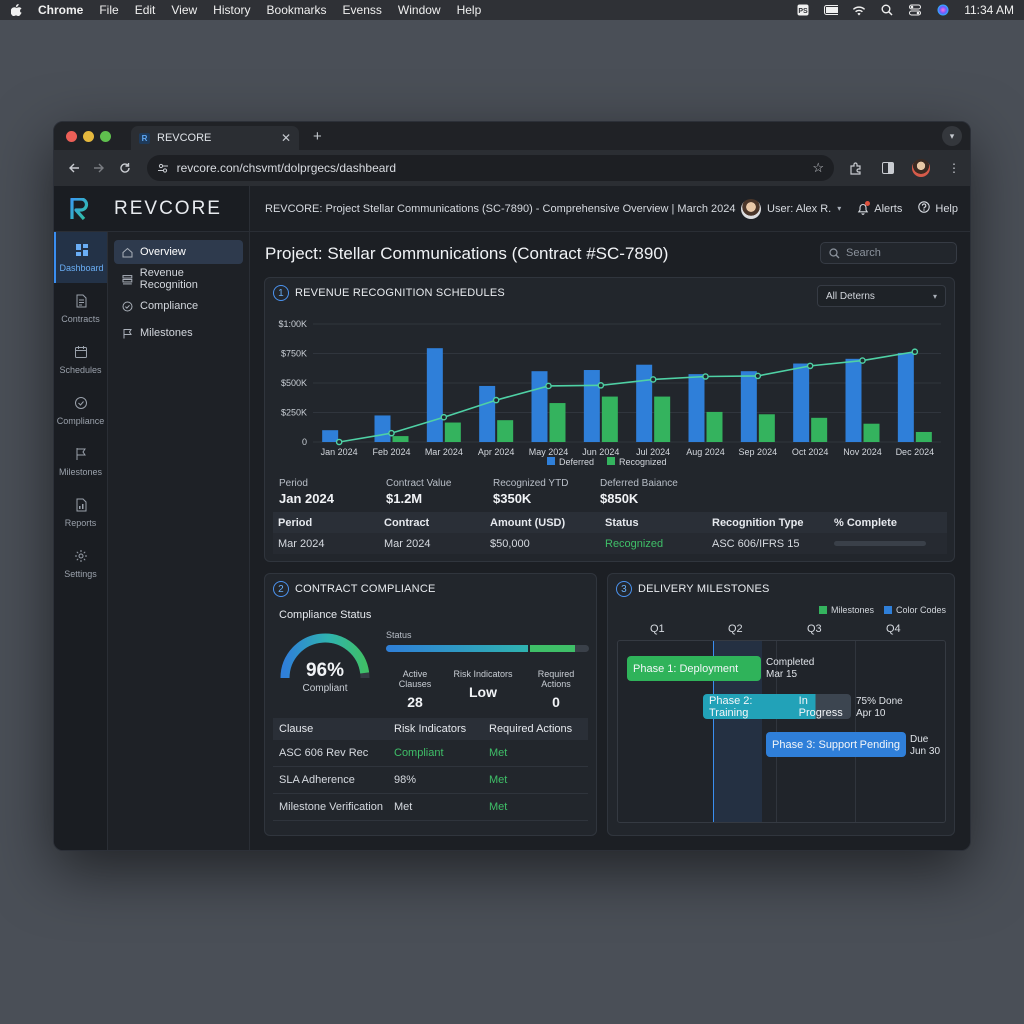  I want to click on rail-item-compliance: Compliance, so click(80, 410).